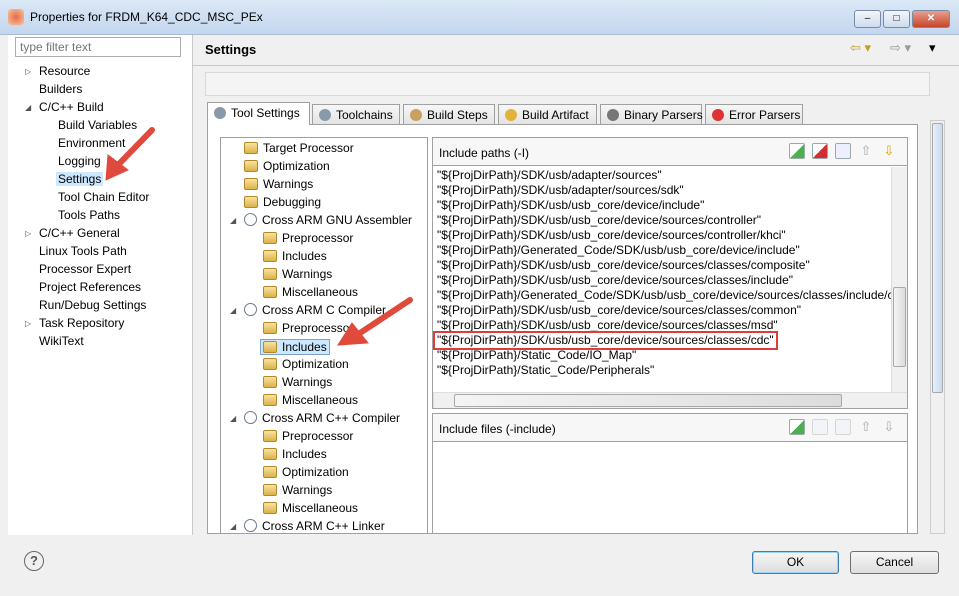 This screenshot has width=959, height=596. What do you see at coordinates (545, 370) in the screenshot?
I see `include-path-item: "${ProjDirPath}/Static_Code/Peripherals"` at bounding box center [545, 370].